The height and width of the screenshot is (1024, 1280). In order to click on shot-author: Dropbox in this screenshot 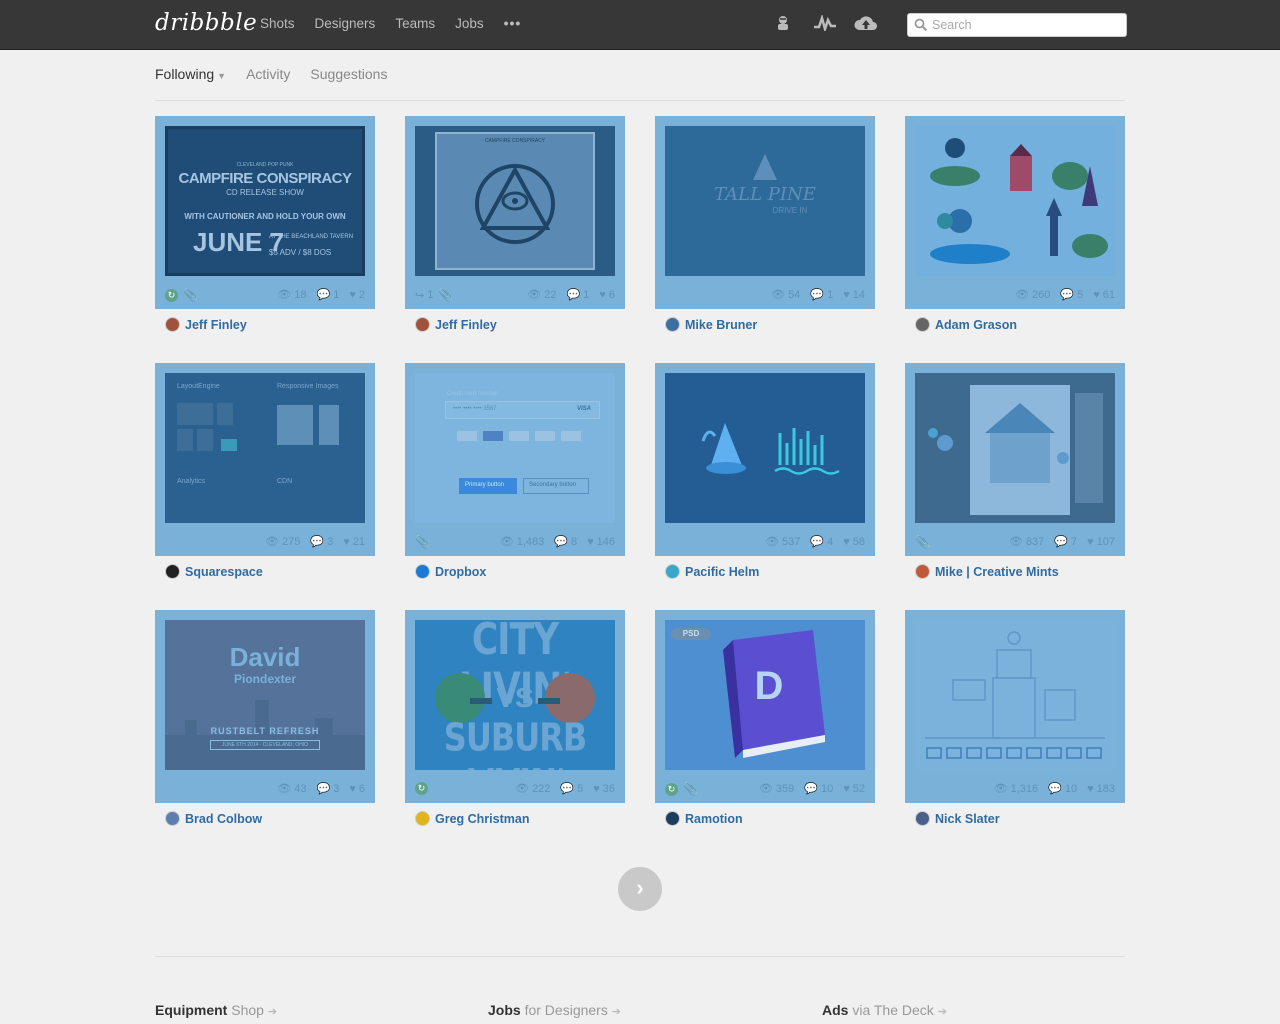, I will do `click(450, 571)`.